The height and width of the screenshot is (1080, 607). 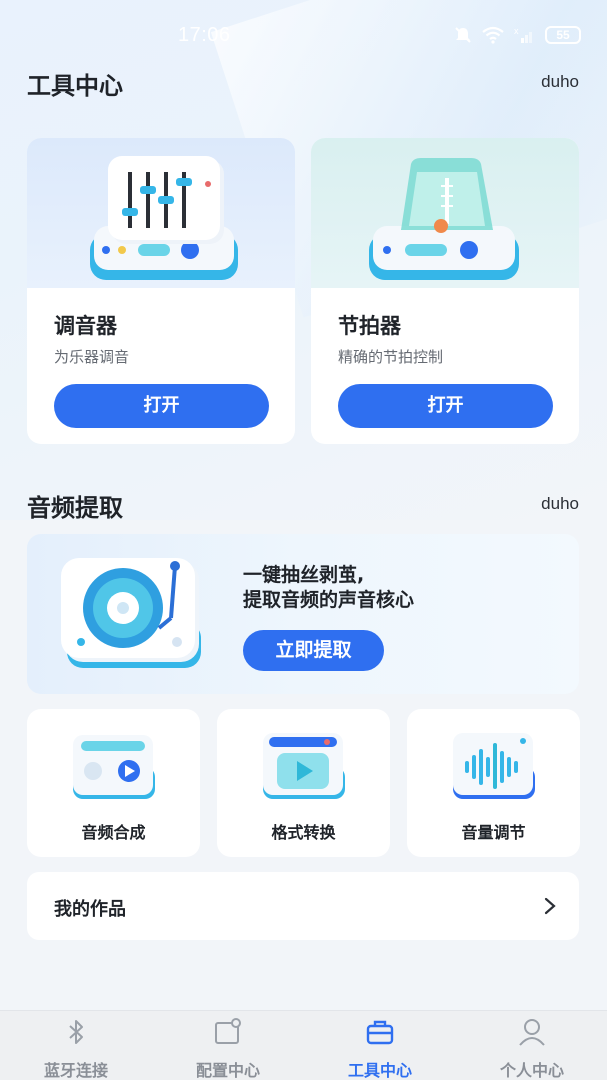 What do you see at coordinates (532, 1032) in the screenshot?
I see `person-icon` at bounding box center [532, 1032].